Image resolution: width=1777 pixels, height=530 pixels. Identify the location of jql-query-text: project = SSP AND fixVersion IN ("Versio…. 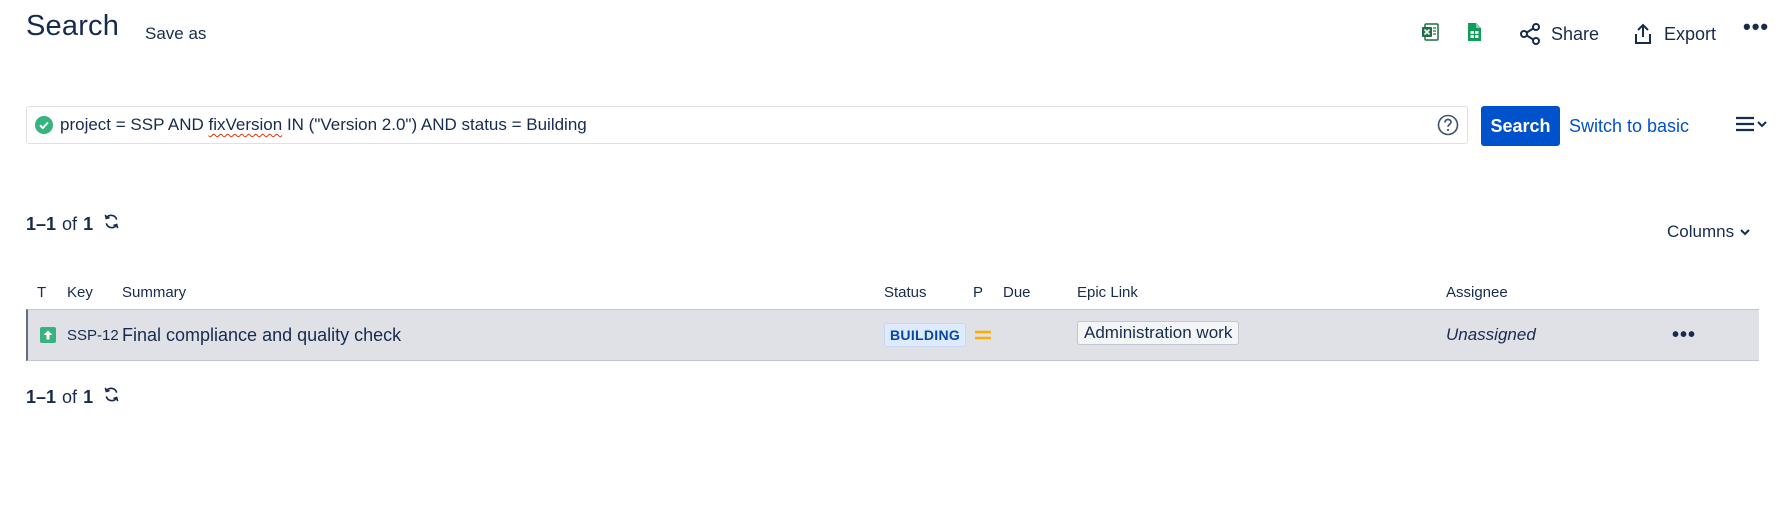
(323, 124).